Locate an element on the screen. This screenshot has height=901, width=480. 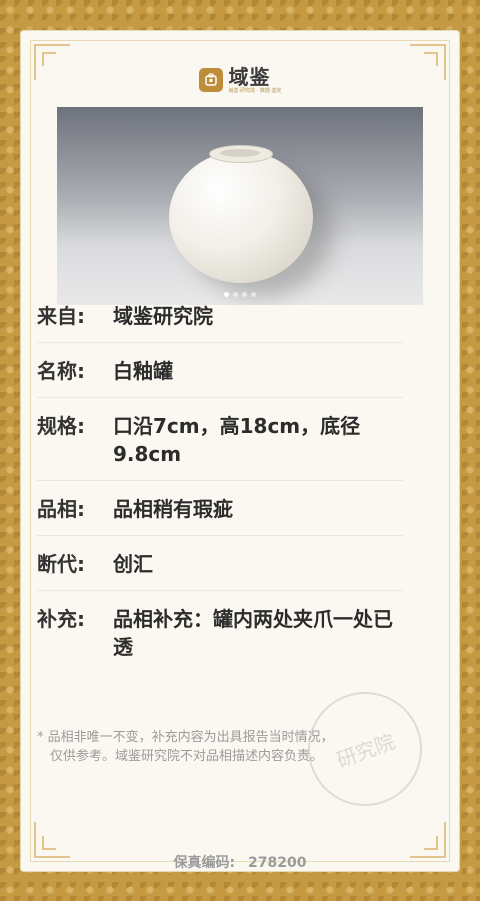
vase-rim is located at coordinates (241, 154).